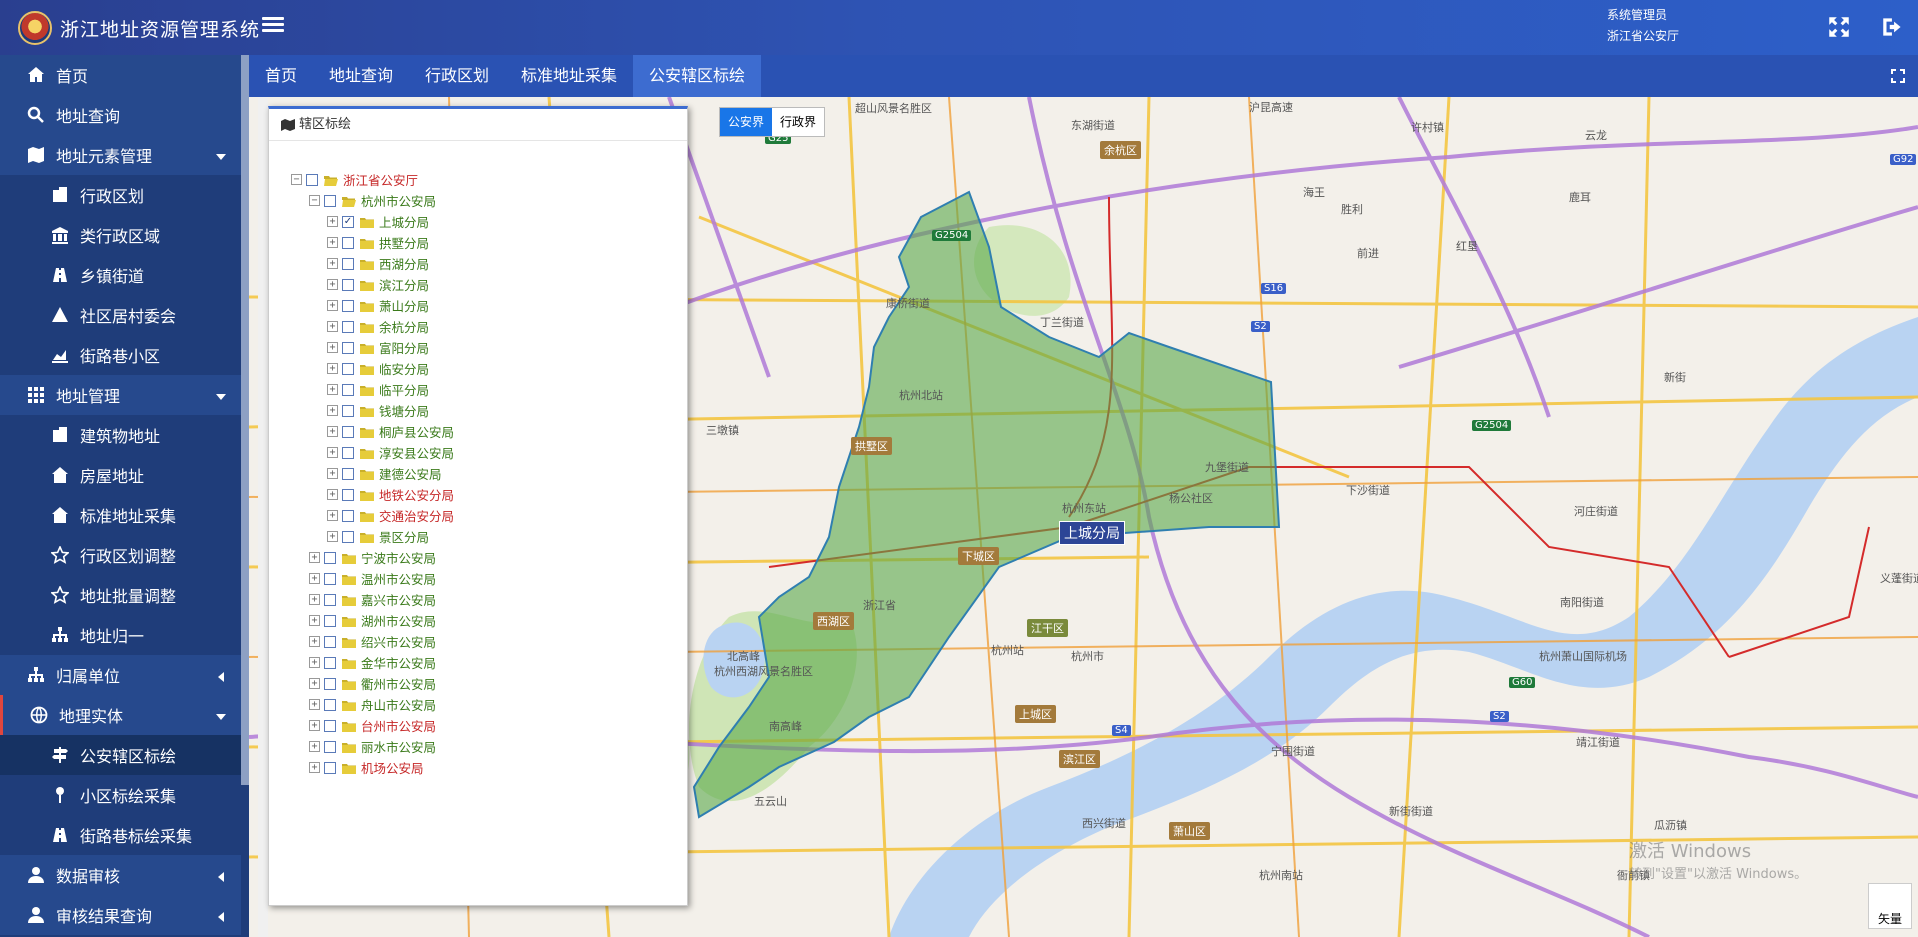  What do you see at coordinates (416, 515) in the screenshot?
I see `tree-node-label: 交通治安分局` at bounding box center [416, 515].